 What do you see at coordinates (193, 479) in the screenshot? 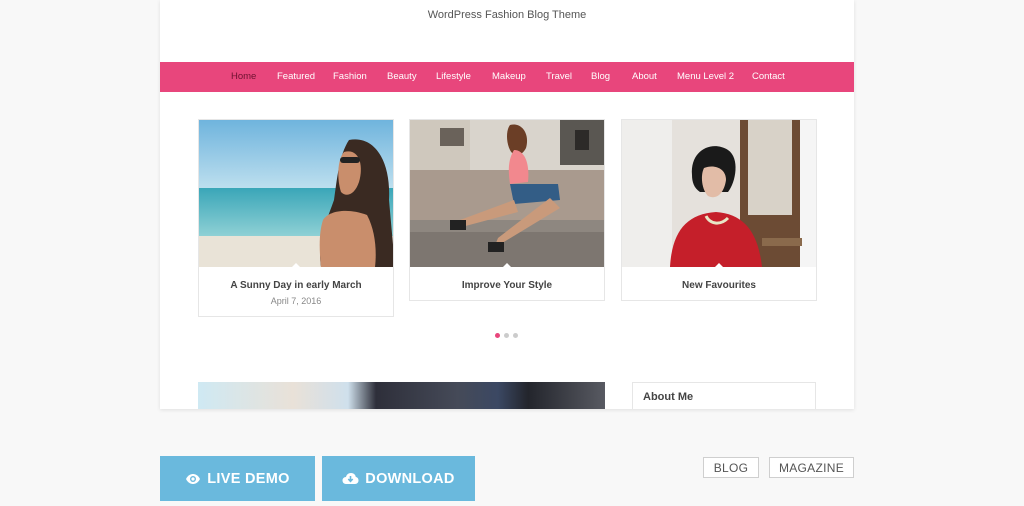
I see `eye-icon` at bounding box center [193, 479].